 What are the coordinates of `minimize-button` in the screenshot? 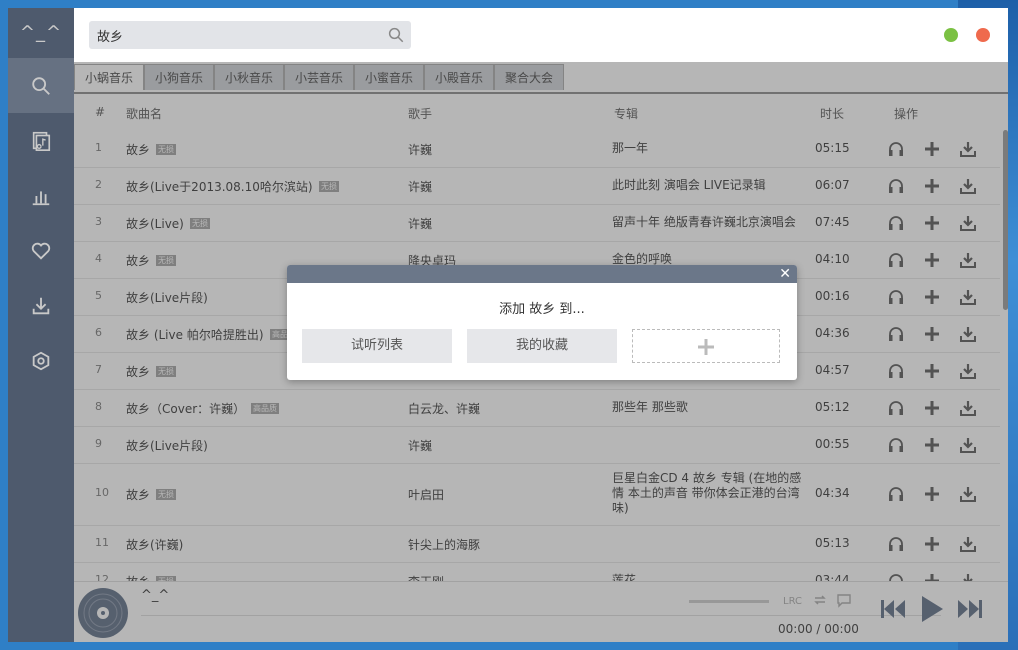 It's located at (951, 35).